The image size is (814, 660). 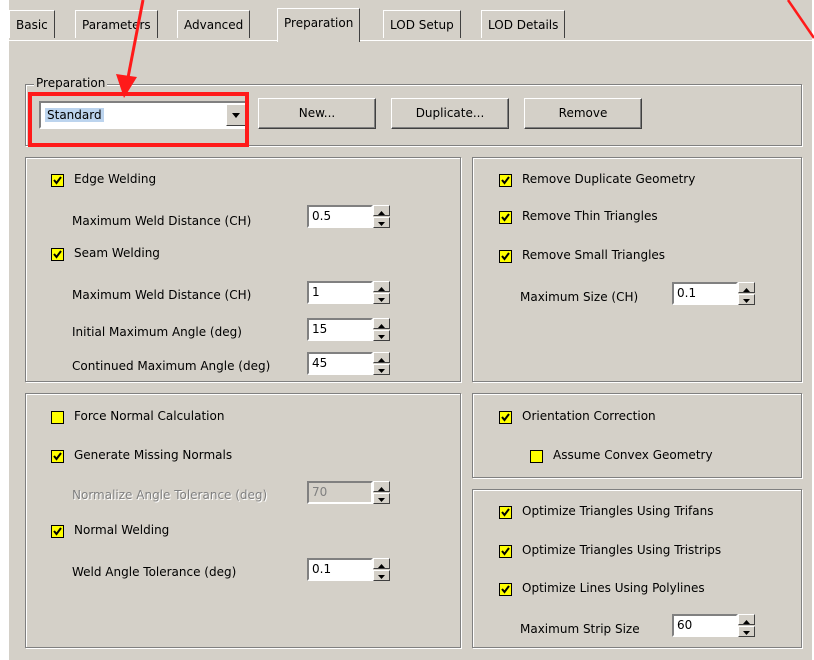 I want to click on weld-tolerance-input: 0.1, so click(x=340, y=569).